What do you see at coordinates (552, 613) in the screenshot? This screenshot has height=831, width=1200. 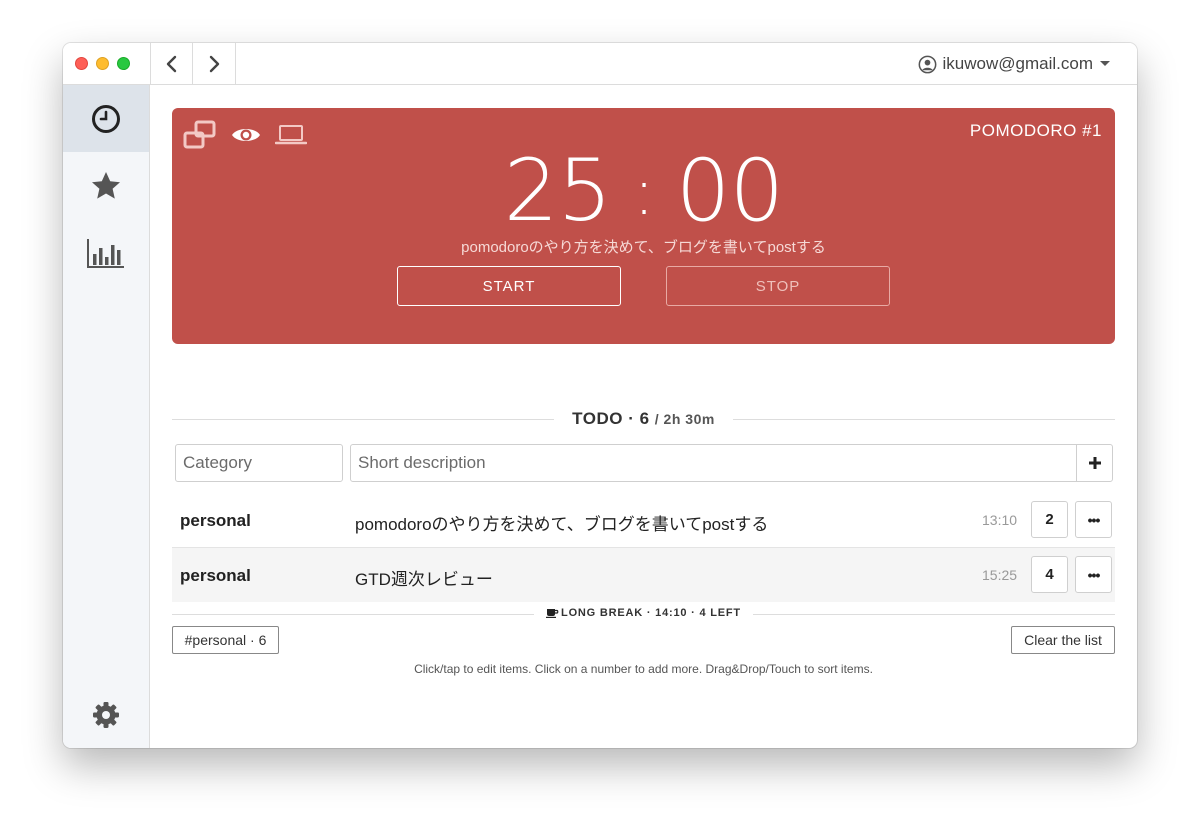 I see `coffee-cup-icon` at bounding box center [552, 613].